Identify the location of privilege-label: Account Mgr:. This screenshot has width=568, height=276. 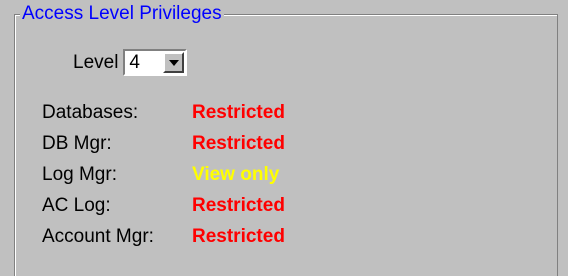
(98, 236).